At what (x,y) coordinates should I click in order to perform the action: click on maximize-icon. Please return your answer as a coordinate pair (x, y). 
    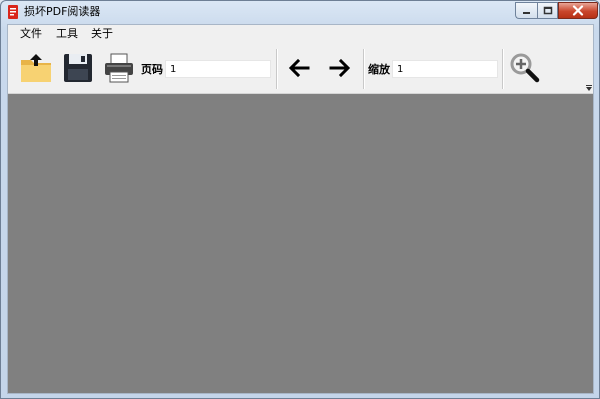
    Looking at the image, I should click on (547, 10).